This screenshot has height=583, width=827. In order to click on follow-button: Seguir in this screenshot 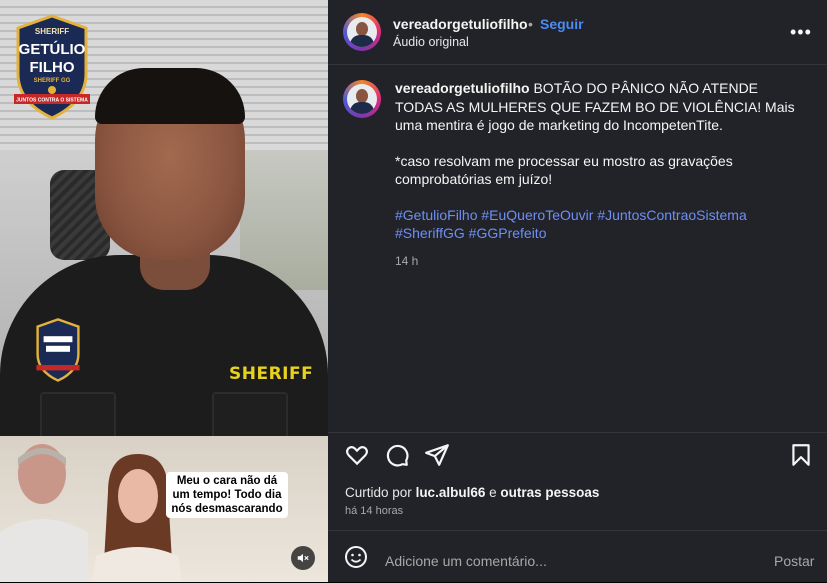, I will do `click(562, 24)`.